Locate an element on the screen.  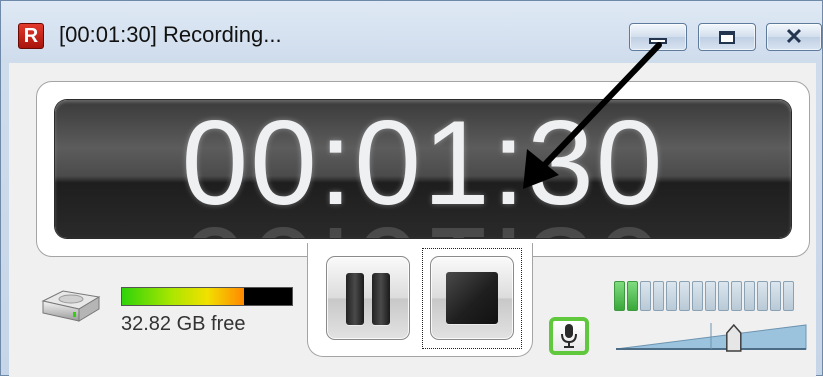
maximize-icon is located at coordinates (727, 37).